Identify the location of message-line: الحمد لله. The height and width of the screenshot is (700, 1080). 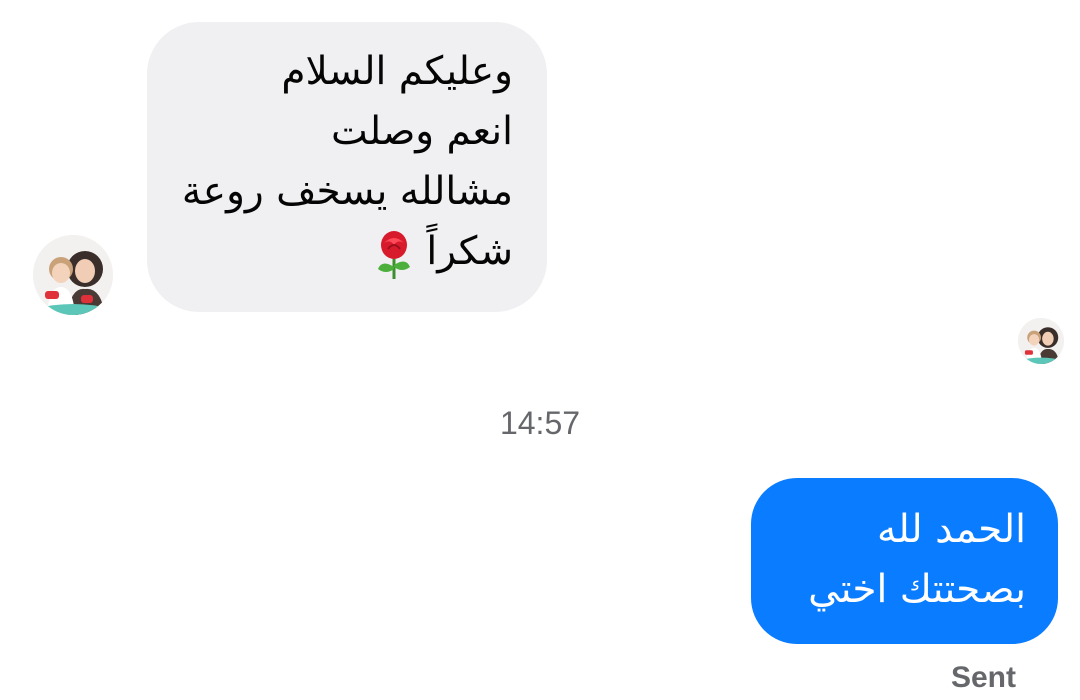
(951, 529).